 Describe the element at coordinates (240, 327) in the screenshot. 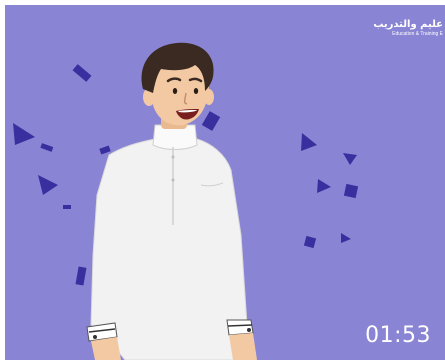

I see `right-cuff` at that location.